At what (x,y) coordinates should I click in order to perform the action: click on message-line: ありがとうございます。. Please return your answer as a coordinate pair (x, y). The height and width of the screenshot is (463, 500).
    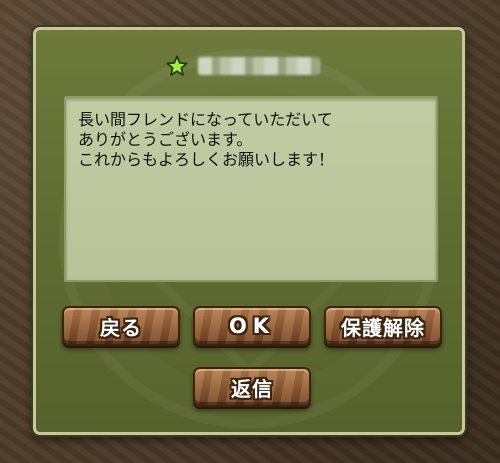
    Looking at the image, I should click on (165, 139).